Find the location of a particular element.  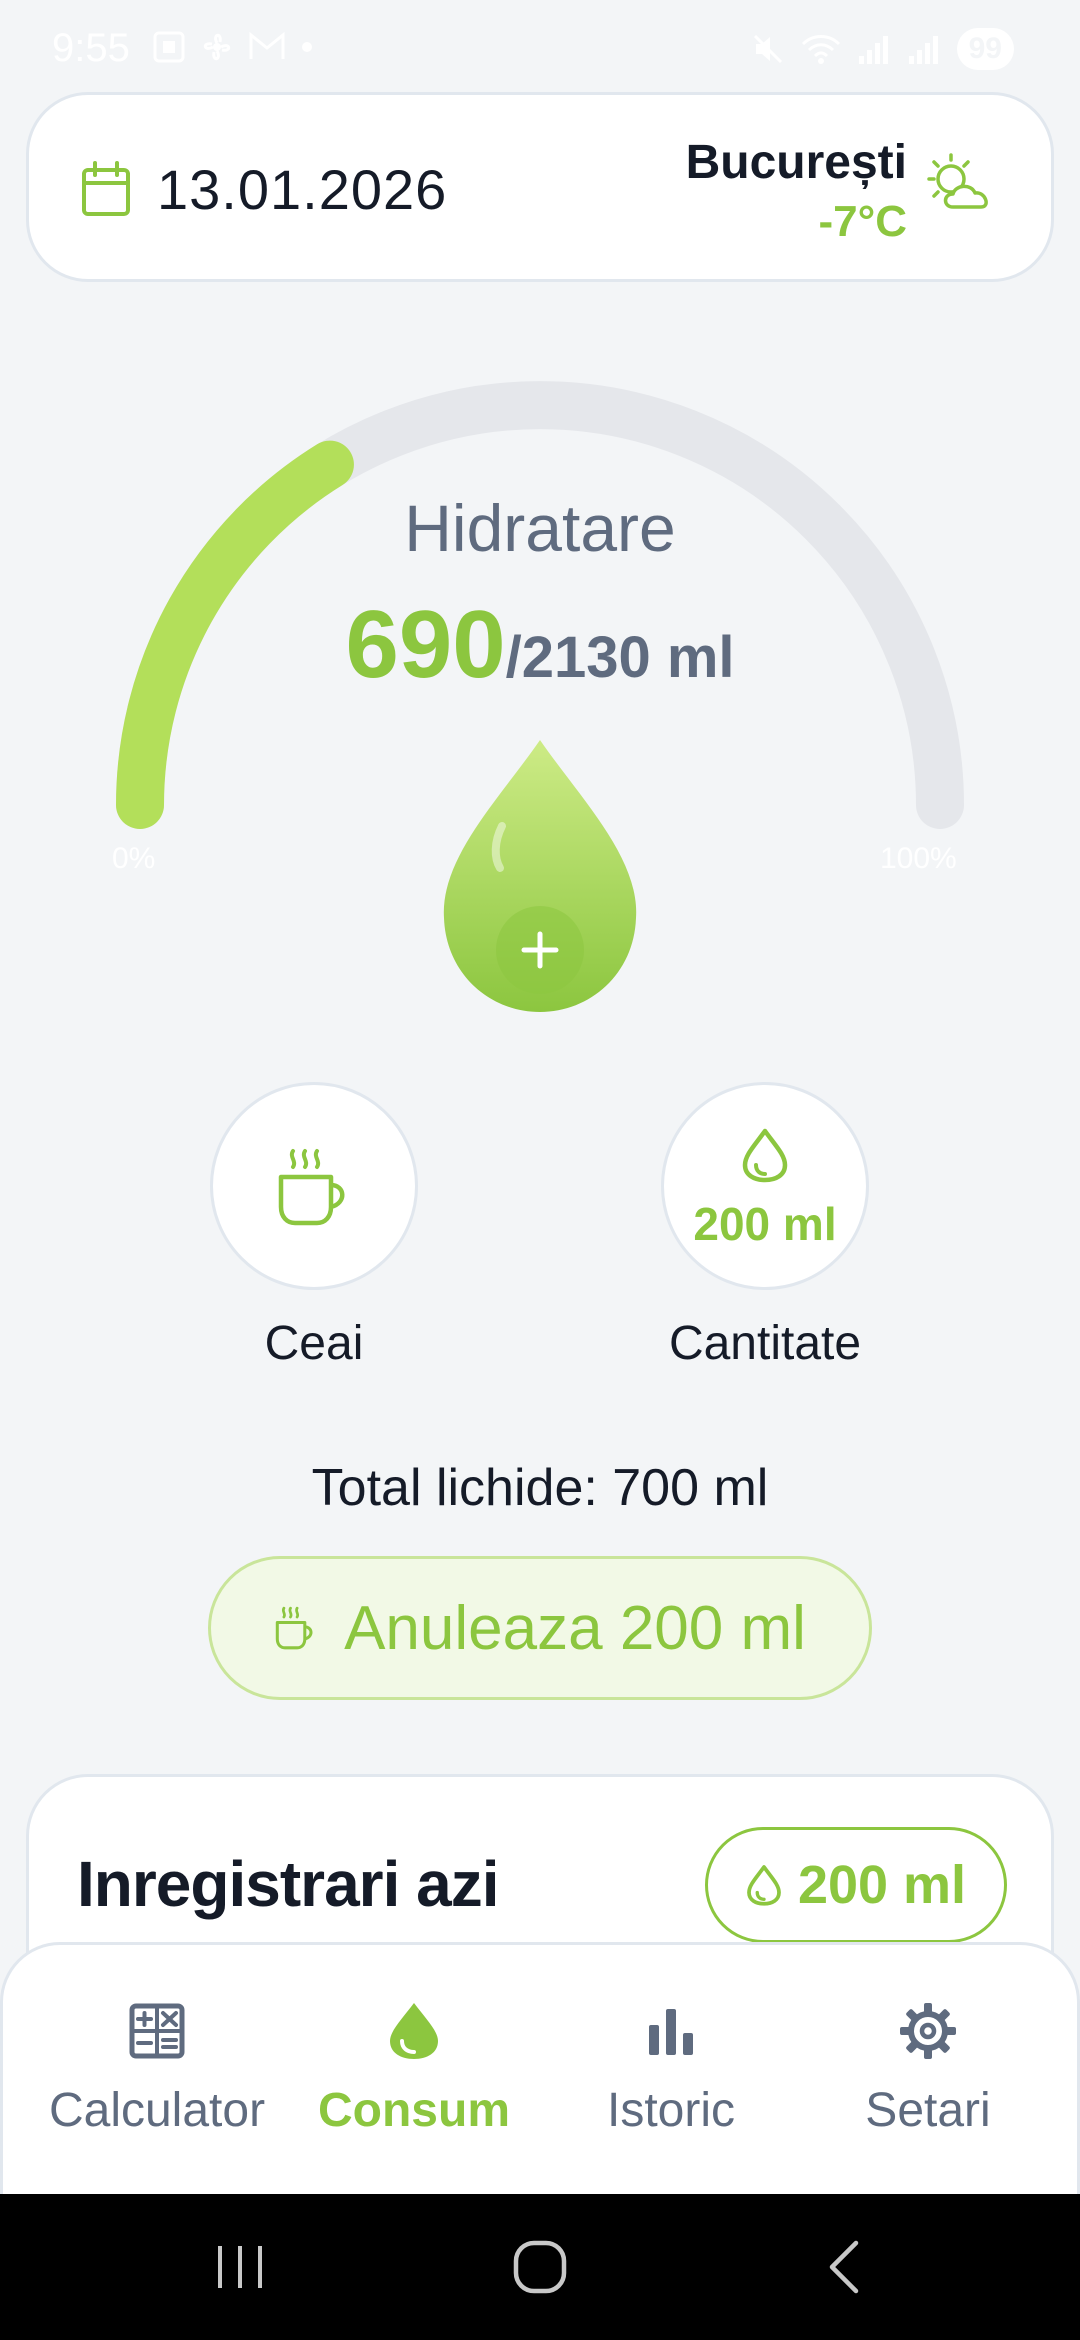

quantity-value: 200 ml is located at coordinates (765, 1224).